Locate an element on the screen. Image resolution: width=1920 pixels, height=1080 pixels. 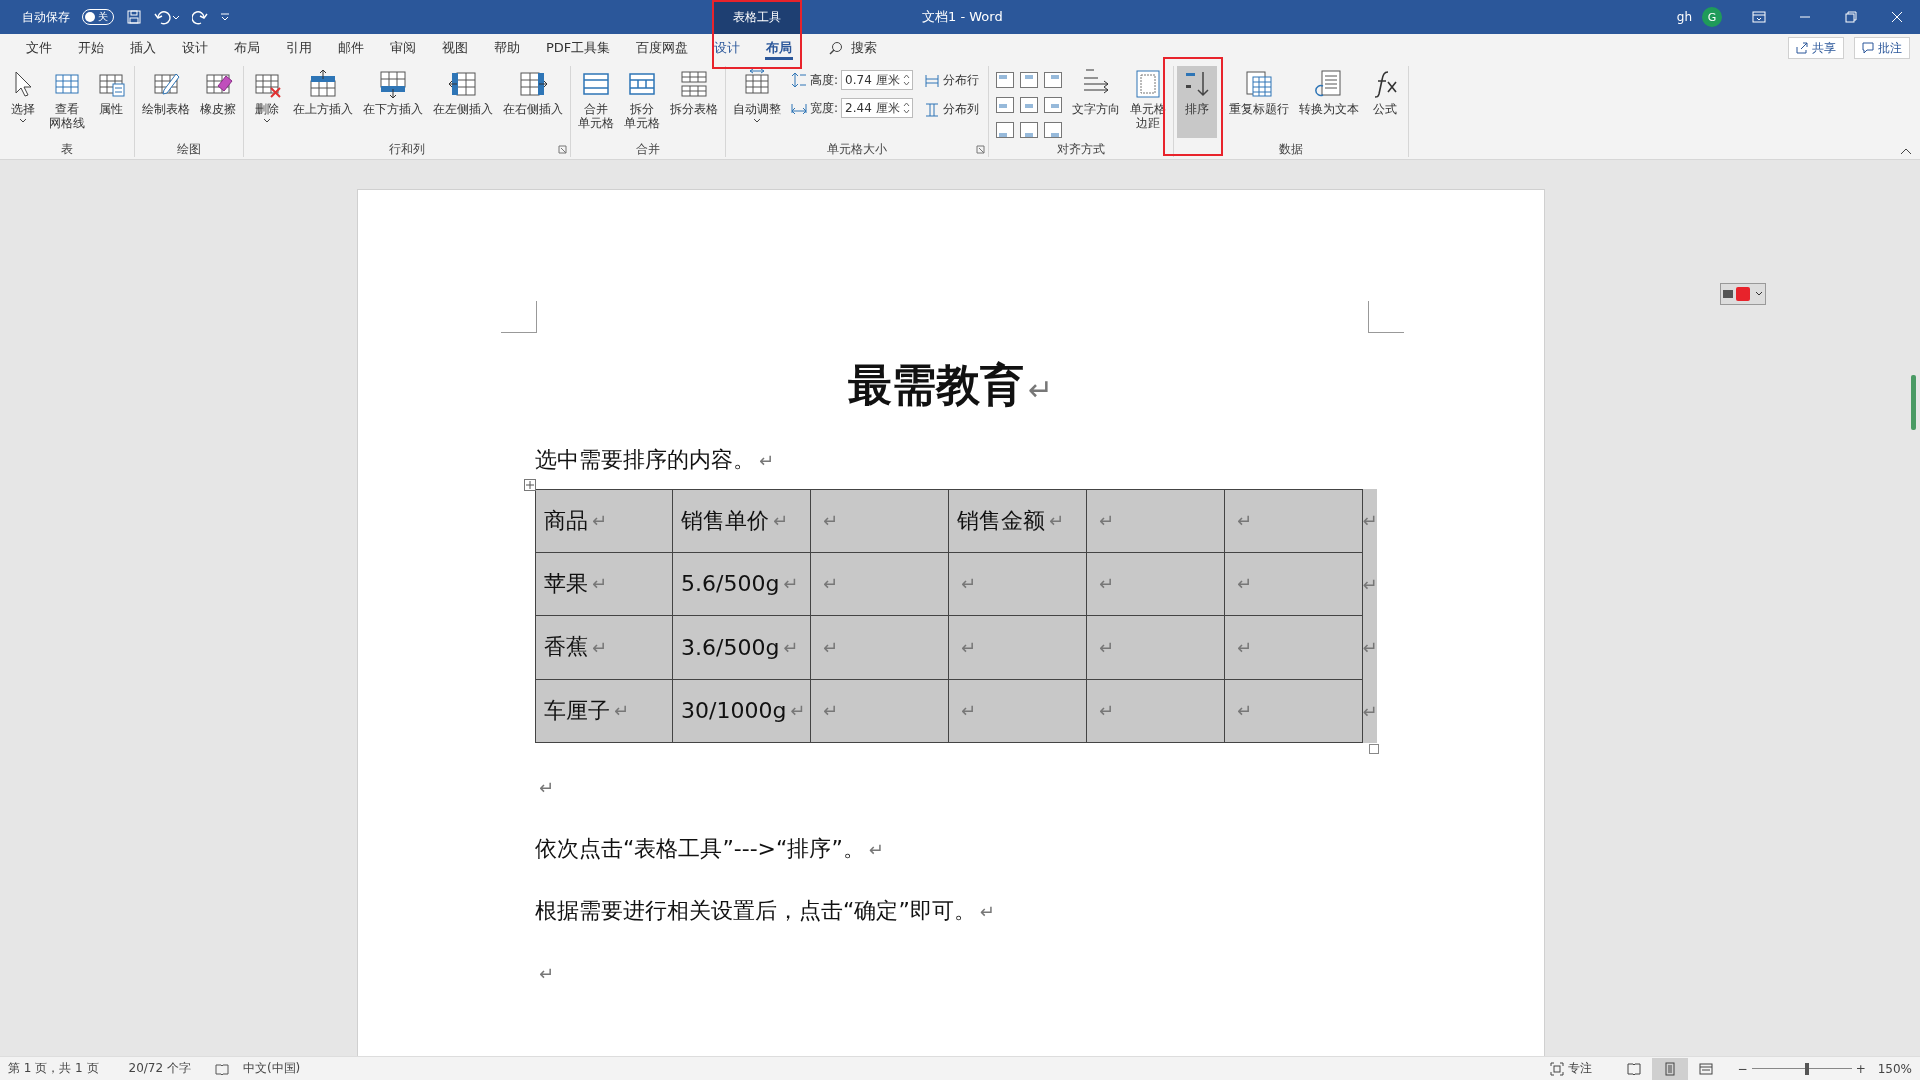
zoom-out-button: − is located at coordinates (1742, 1068).